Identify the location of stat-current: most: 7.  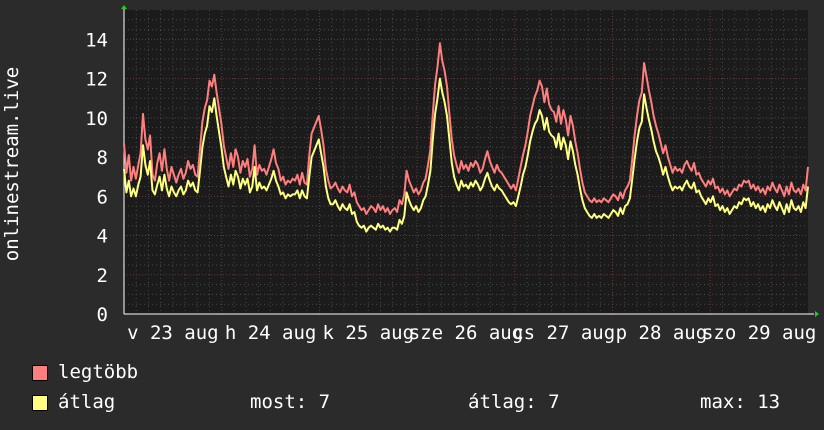
(290, 402).